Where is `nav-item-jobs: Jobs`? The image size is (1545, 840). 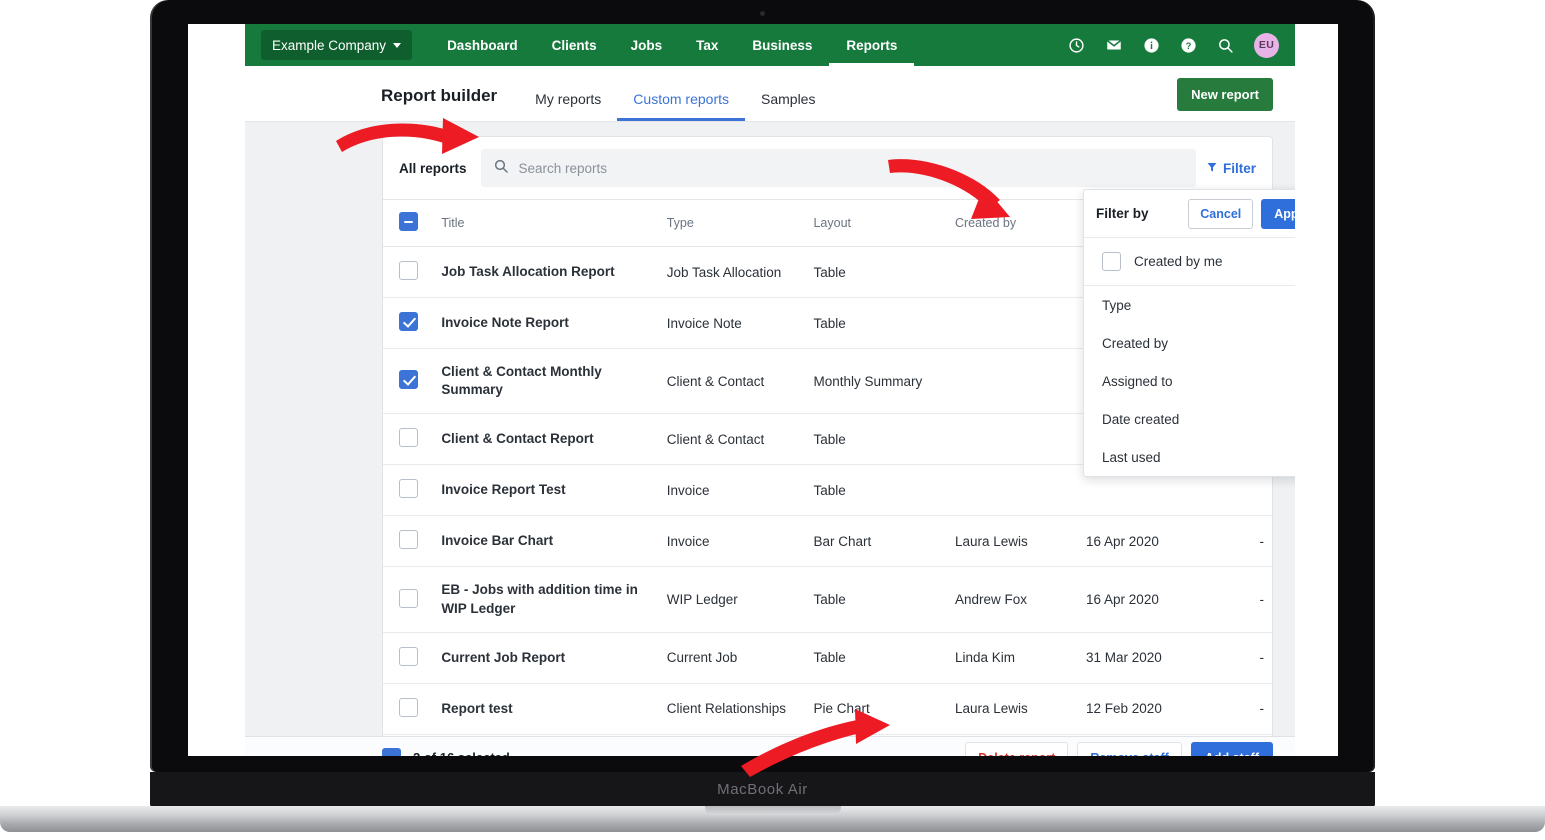
nav-item-jobs: Jobs is located at coordinates (647, 45).